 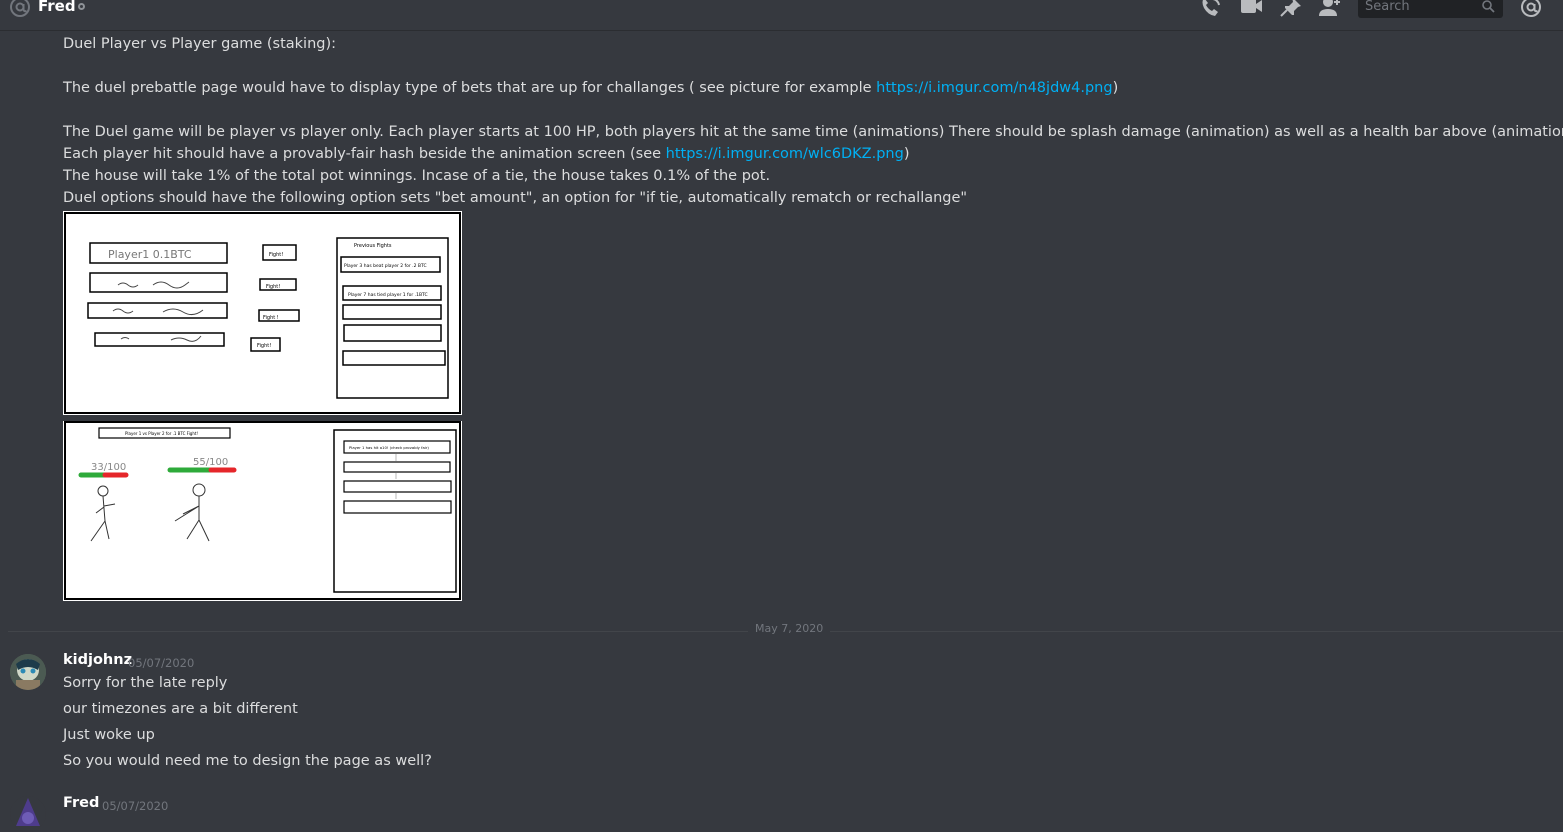 I want to click on player1-hp: 33/100, so click(x=108, y=467).